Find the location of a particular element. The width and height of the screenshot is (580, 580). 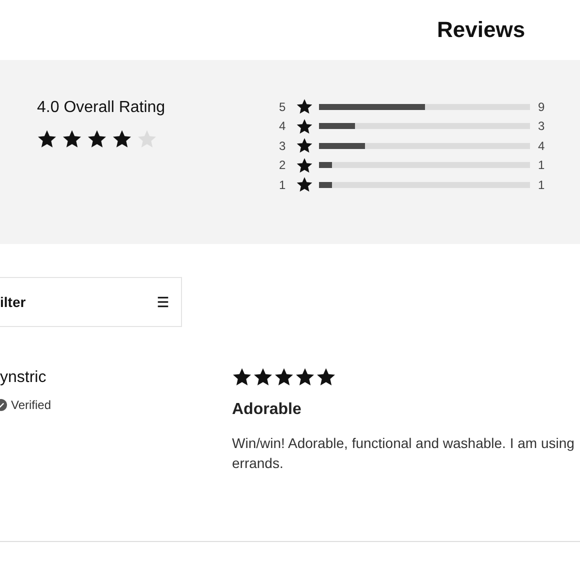

star-level: 4 is located at coordinates (283, 126).